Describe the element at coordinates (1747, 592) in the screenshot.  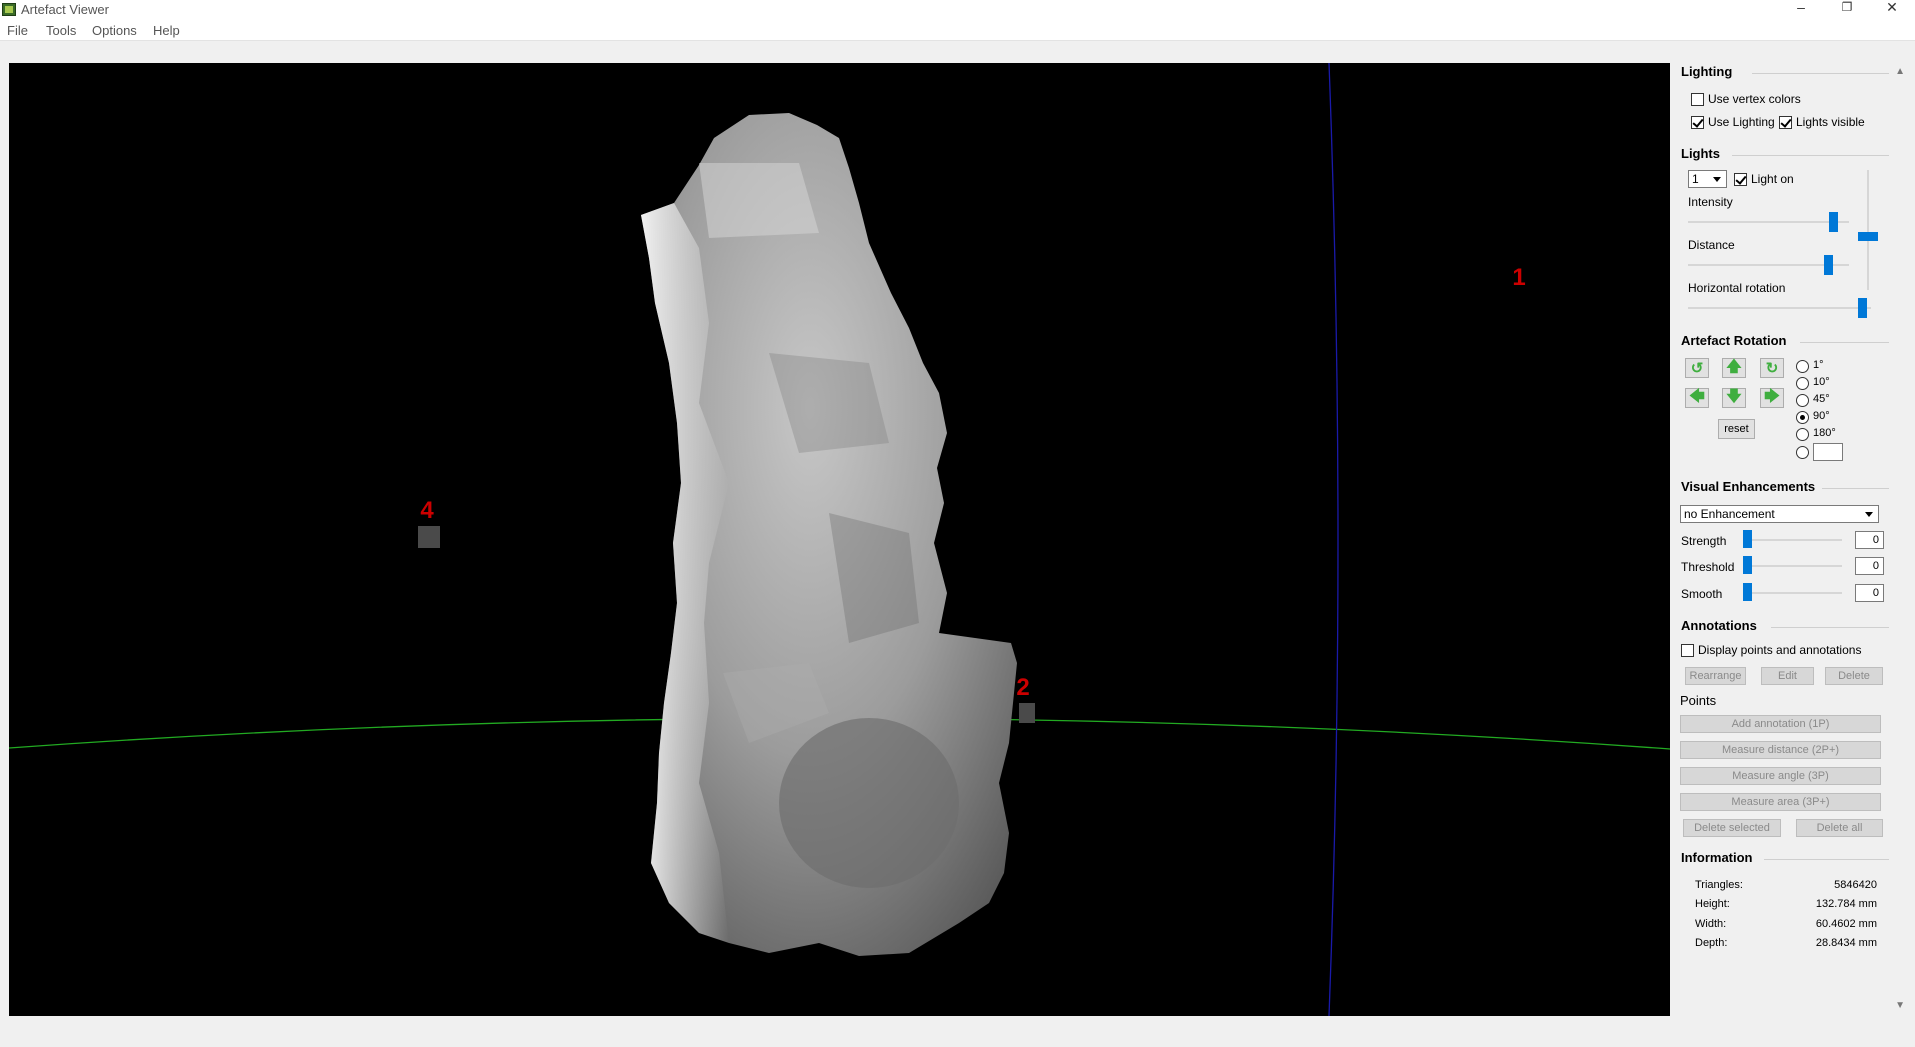
I see `smooth-slider-thumb` at that location.